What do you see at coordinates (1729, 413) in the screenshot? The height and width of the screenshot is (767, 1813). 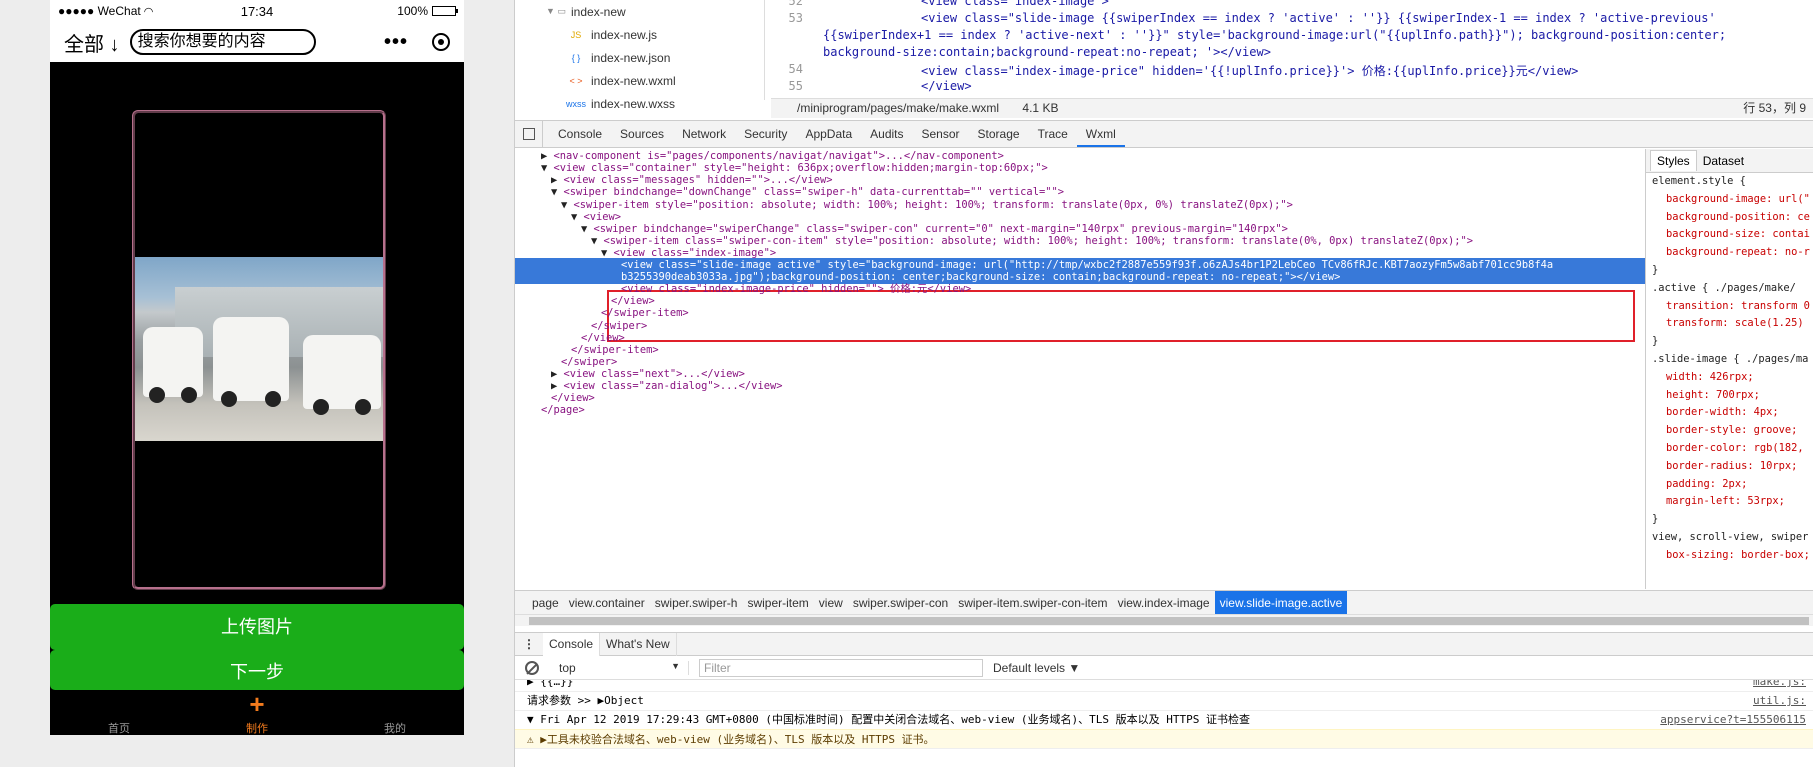 I see `css-property: border-width: 4px;` at bounding box center [1729, 413].